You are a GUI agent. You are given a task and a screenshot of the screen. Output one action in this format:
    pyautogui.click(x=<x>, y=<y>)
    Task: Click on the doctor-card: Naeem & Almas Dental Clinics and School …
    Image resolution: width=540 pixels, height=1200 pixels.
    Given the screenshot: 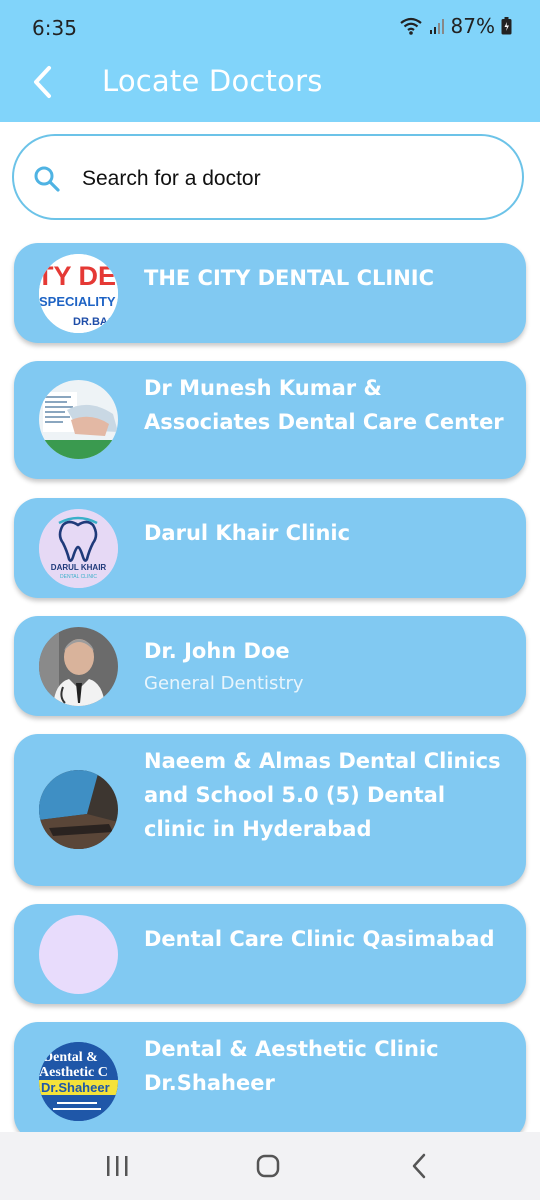 What is the action you would take?
    pyautogui.click(x=270, y=810)
    